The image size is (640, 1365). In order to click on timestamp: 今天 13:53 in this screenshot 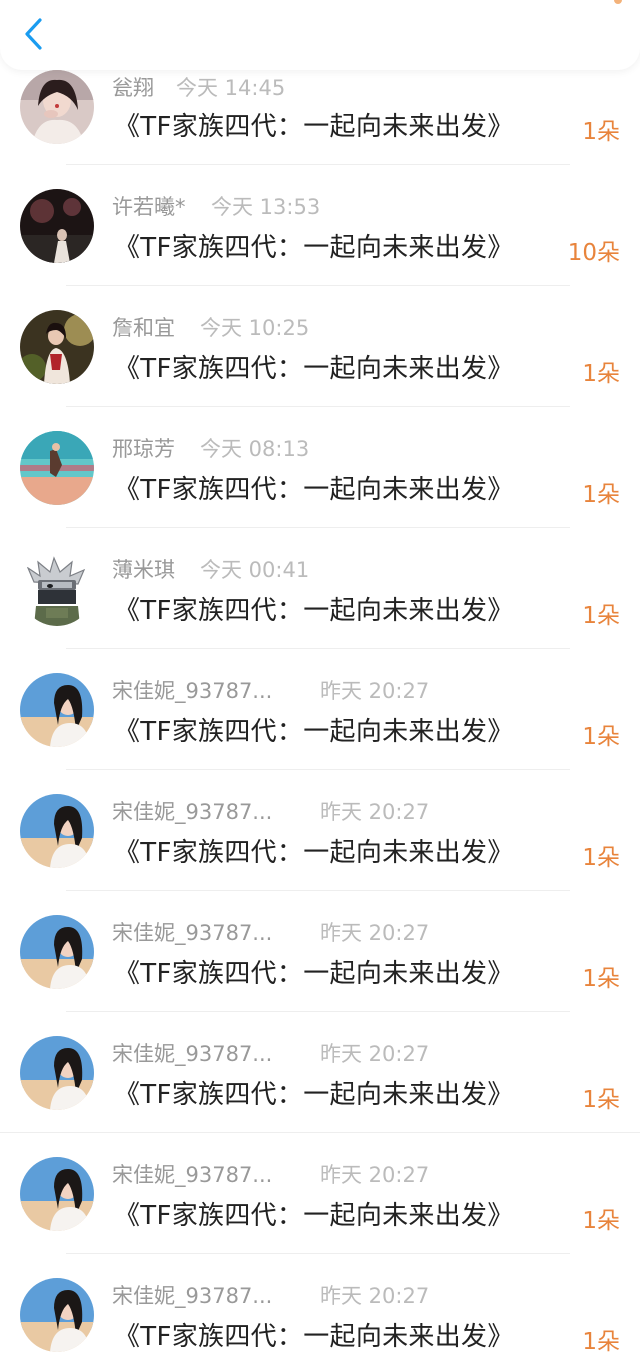, I will do `click(266, 207)`.